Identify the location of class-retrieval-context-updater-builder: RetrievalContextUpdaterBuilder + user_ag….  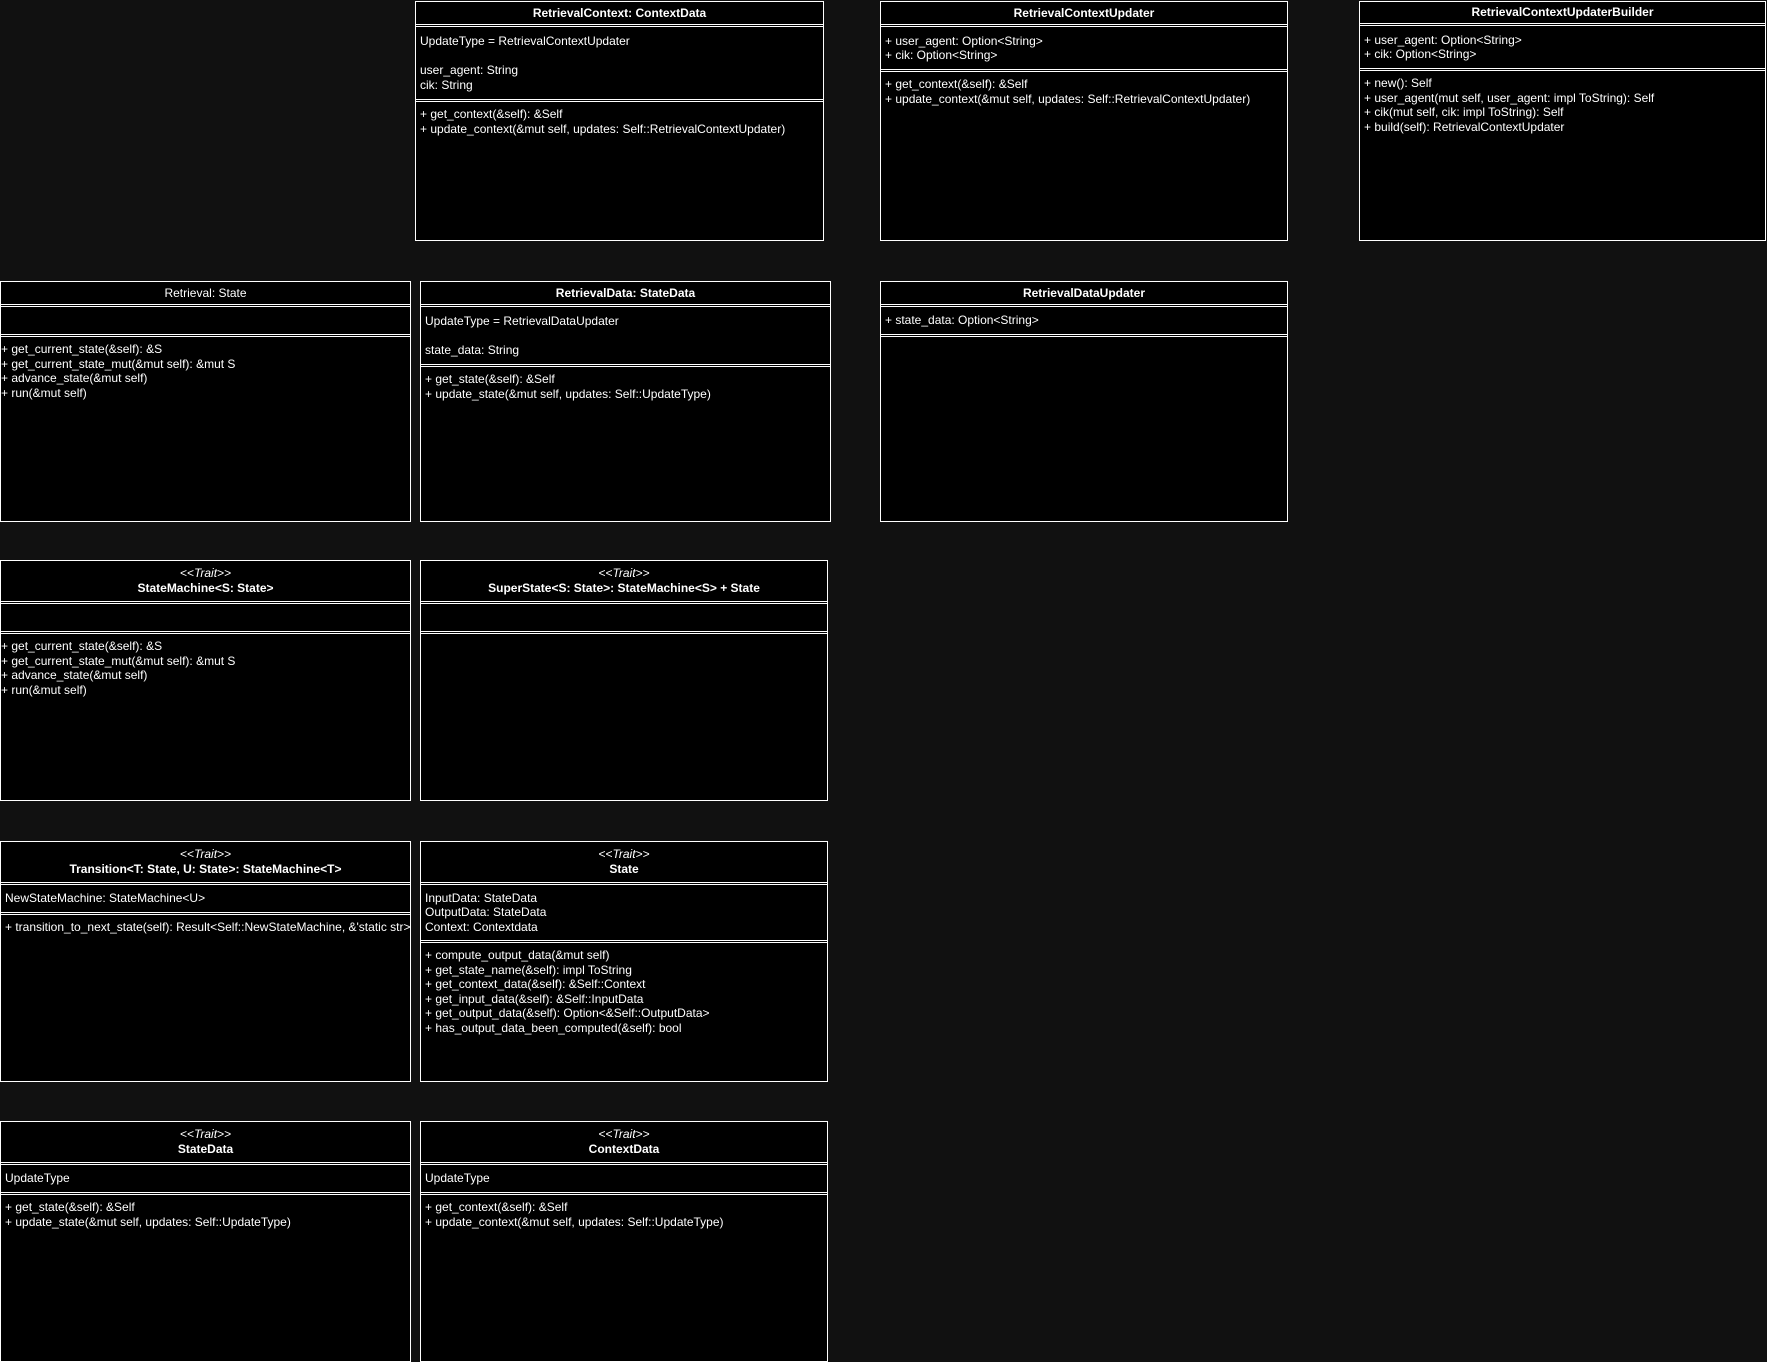
(1562, 121).